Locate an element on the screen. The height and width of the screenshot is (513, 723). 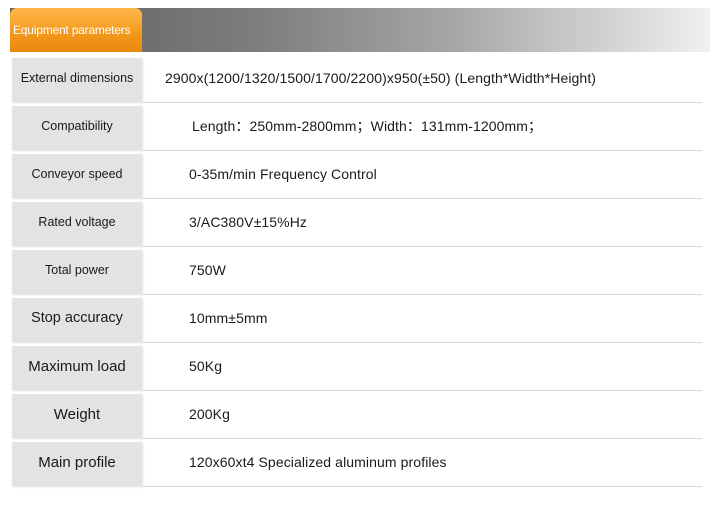
row-value: 120x60xt4 Specialized aluminum profiles is located at coordinates (318, 462).